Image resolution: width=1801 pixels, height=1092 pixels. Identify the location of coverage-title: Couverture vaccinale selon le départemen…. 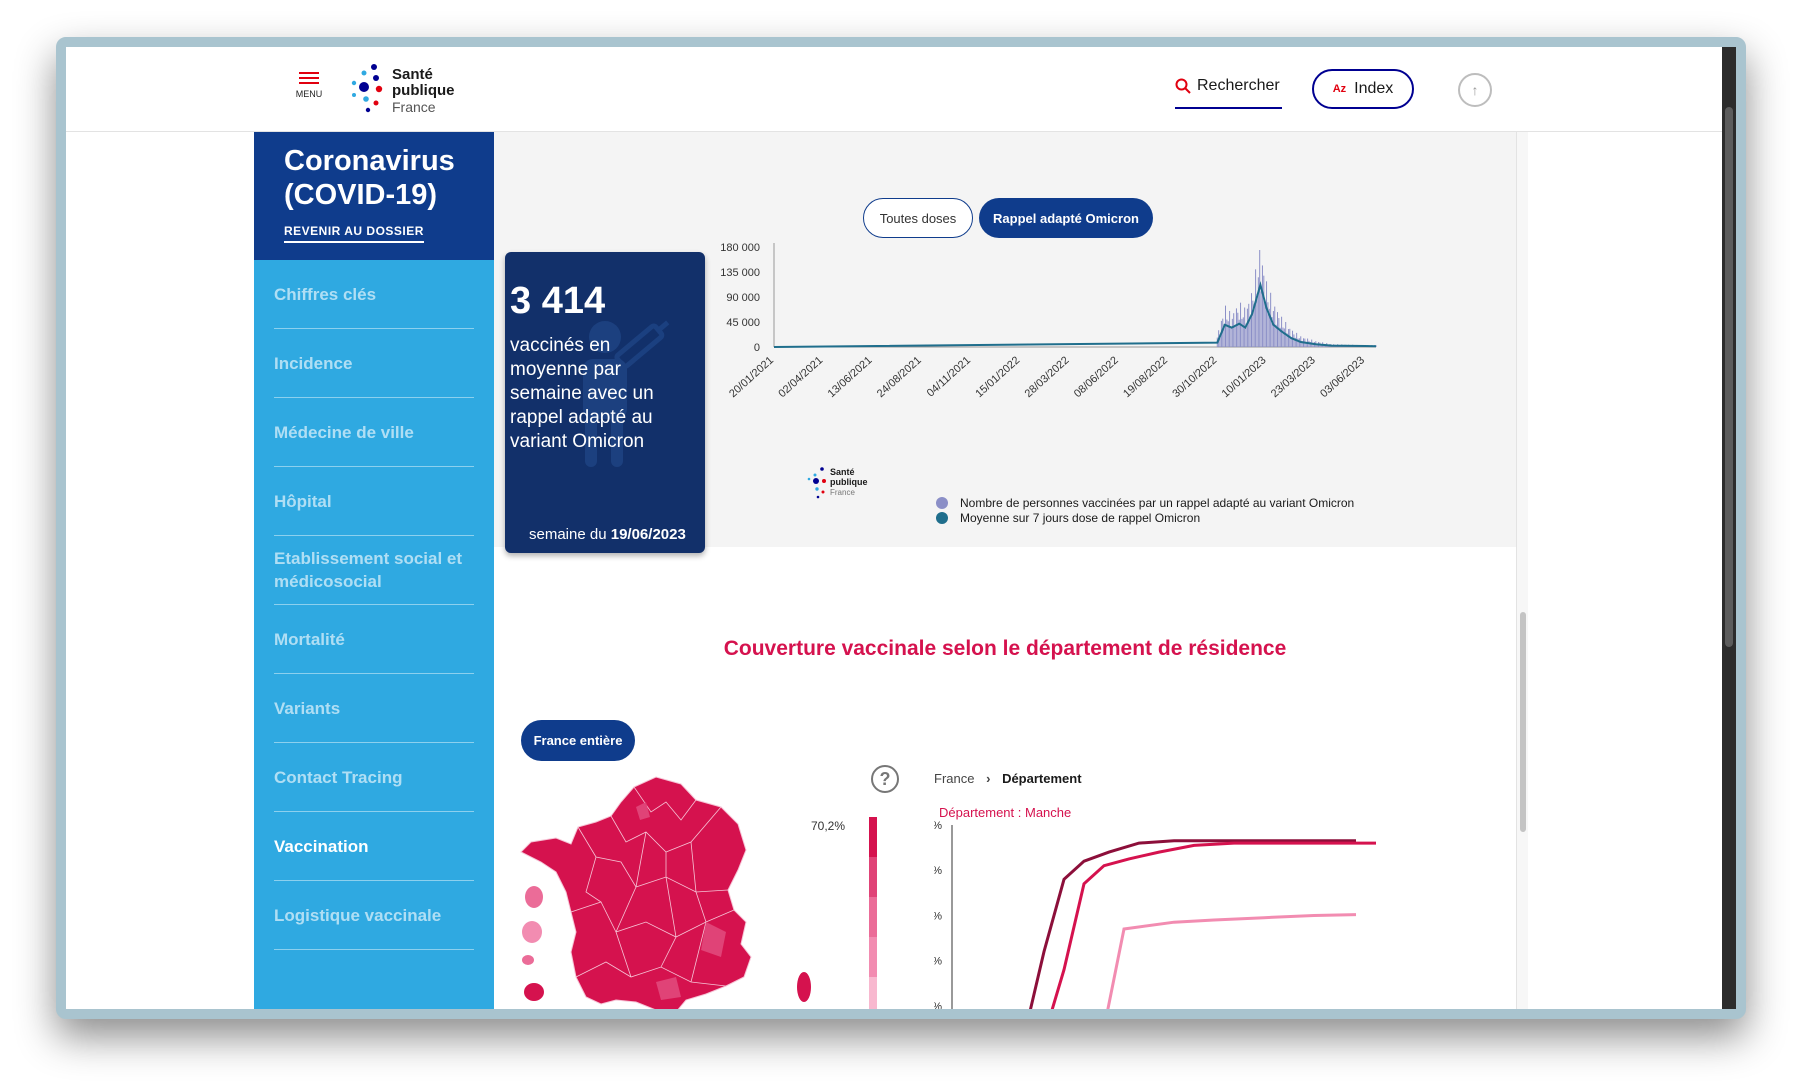
(1005, 648).